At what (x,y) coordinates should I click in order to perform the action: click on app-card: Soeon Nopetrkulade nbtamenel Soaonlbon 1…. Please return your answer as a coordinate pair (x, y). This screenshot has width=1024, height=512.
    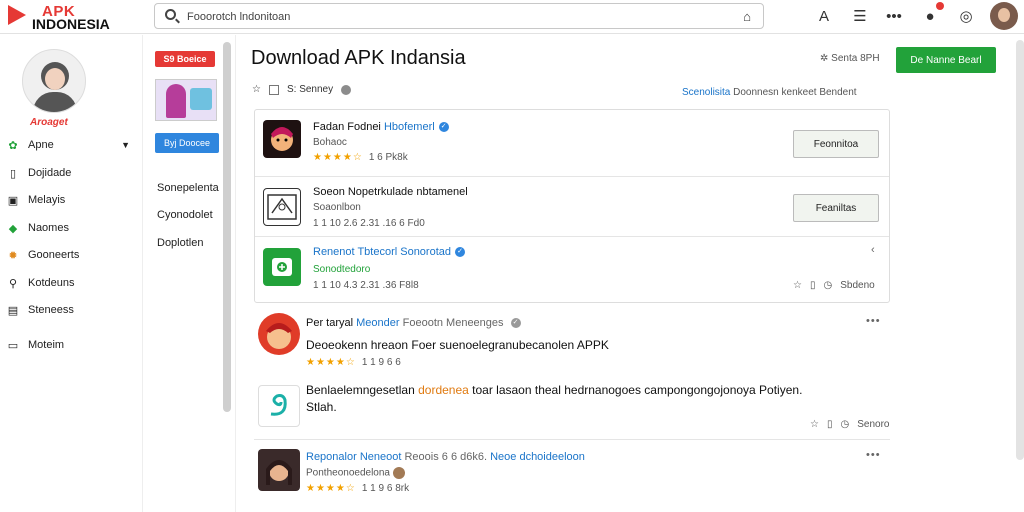
    Looking at the image, I should click on (572, 207).